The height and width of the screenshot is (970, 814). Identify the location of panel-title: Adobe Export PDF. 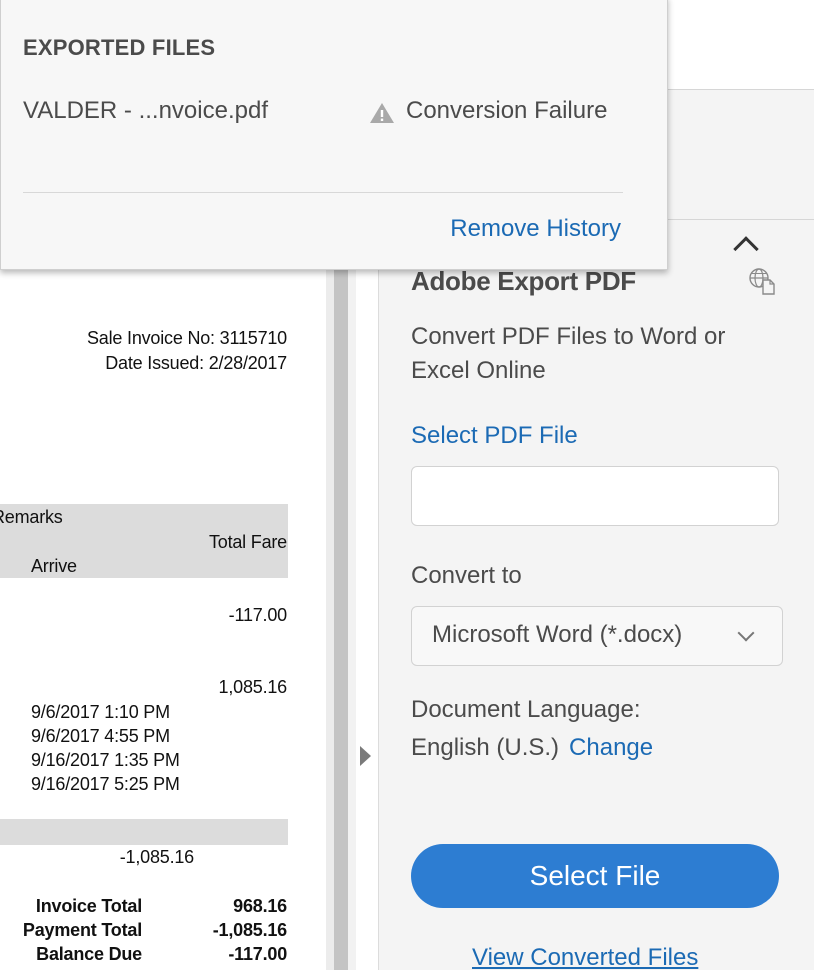
(523, 281).